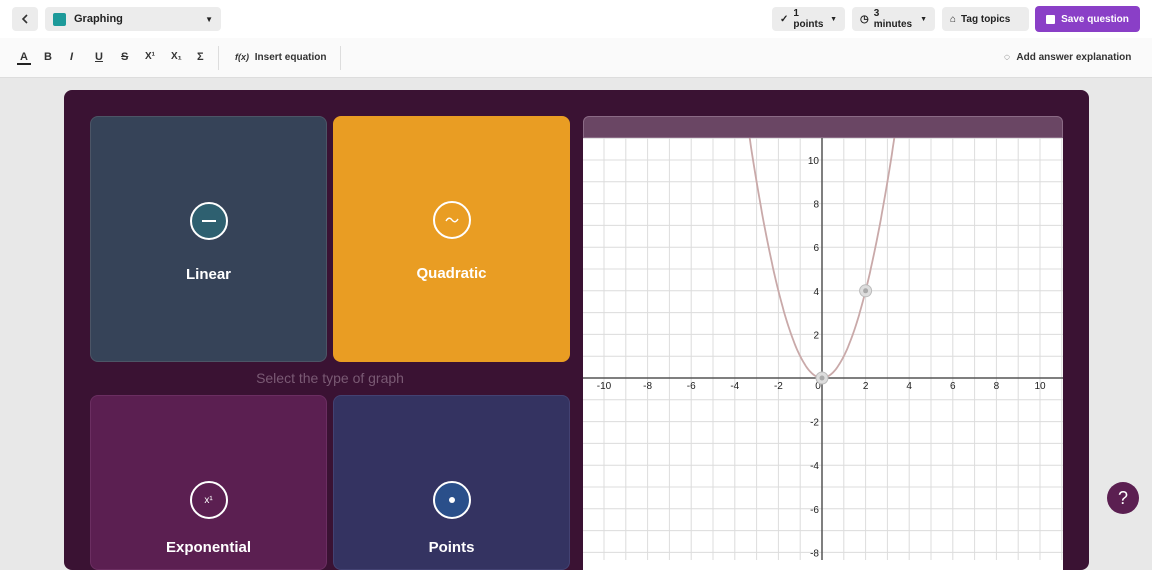  Describe the element at coordinates (866, 386) in the screenshot. I see `x-tick-label: 2` at that location.